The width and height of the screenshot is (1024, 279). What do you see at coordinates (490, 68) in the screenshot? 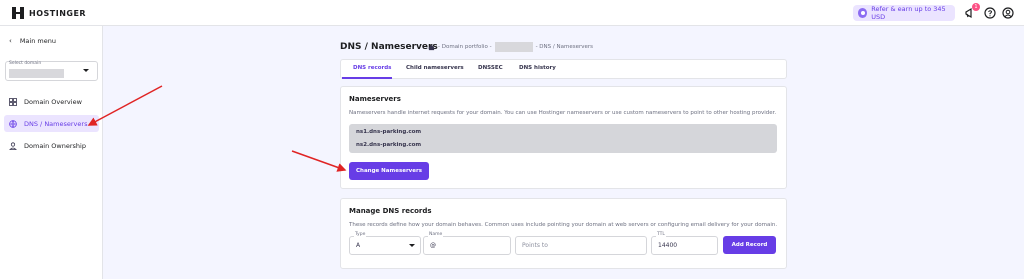
I see `tab-dnssec: DNSSEC` at bounding box center [490, 68].